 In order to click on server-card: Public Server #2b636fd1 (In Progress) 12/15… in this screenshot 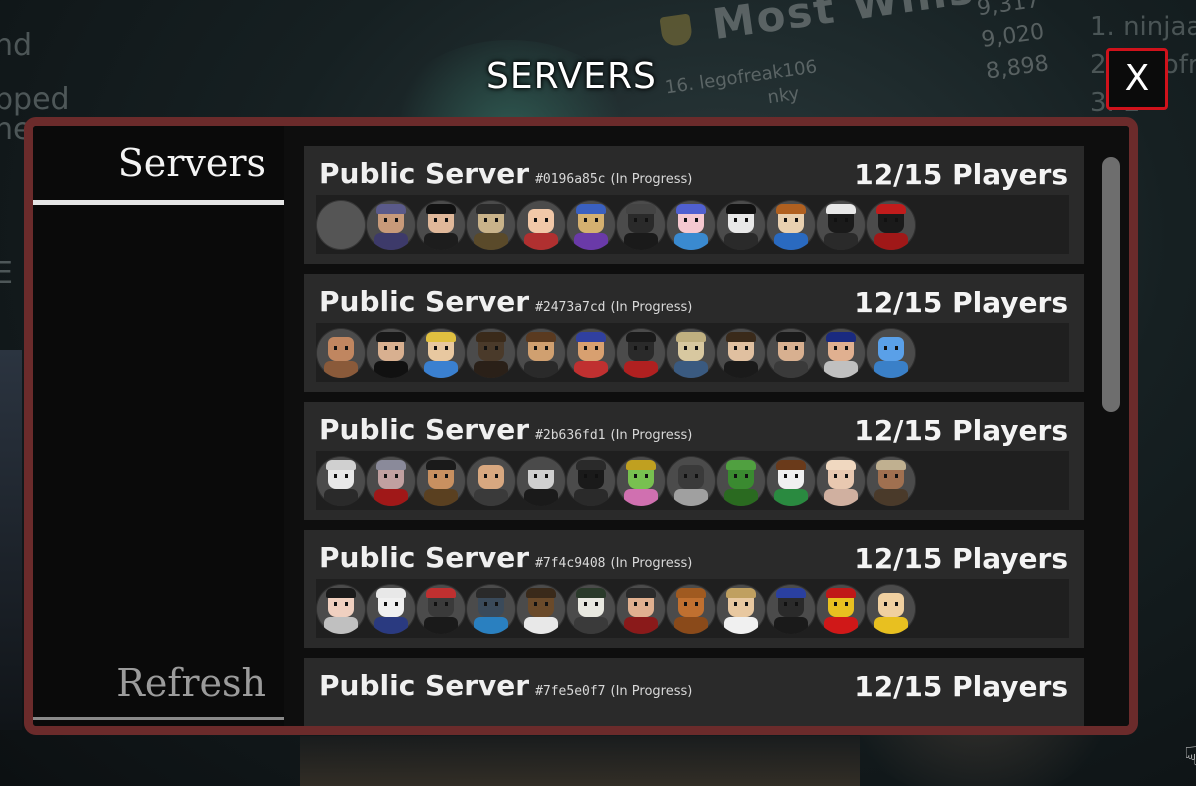, I will do `click(694, 461)`.